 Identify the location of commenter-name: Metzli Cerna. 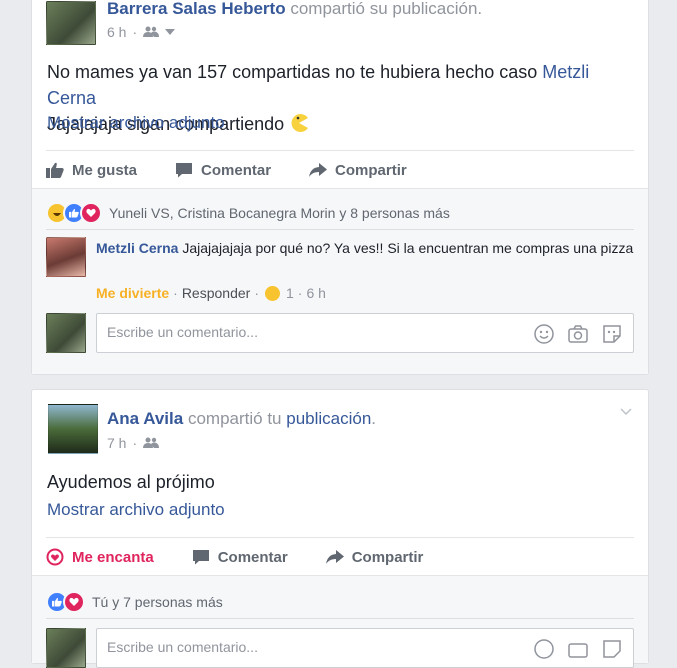
(137, 248).